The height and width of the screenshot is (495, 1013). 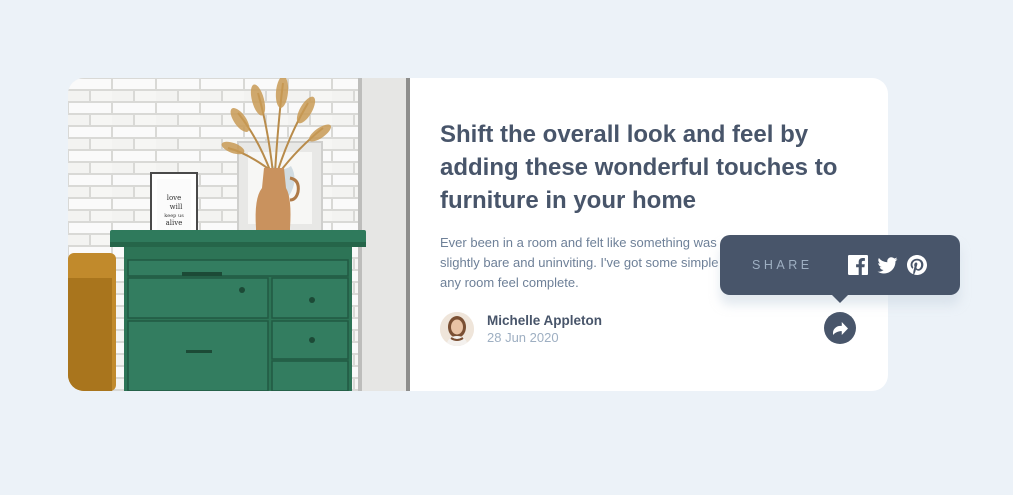 What do you see at coordinates (176, 207) in the screenshot?
I see `svg-text: will` at bounding box center [176, 207].